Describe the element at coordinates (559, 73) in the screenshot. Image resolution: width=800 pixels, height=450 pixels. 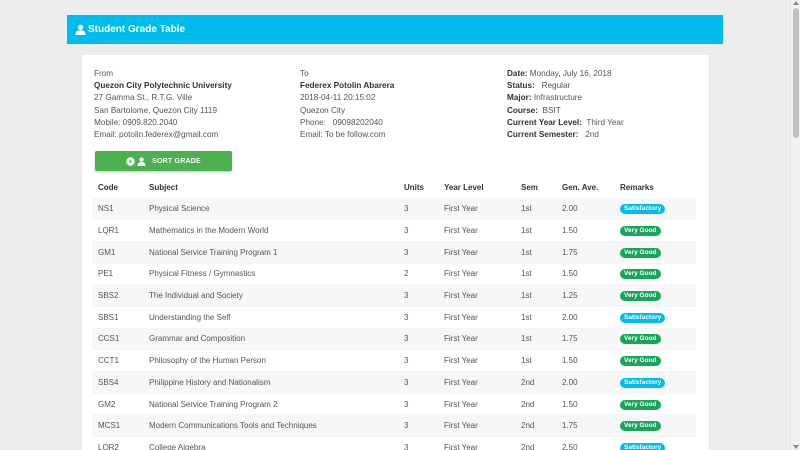
I see `detail-date: Date: Monday, July 16, 2018` at that location.